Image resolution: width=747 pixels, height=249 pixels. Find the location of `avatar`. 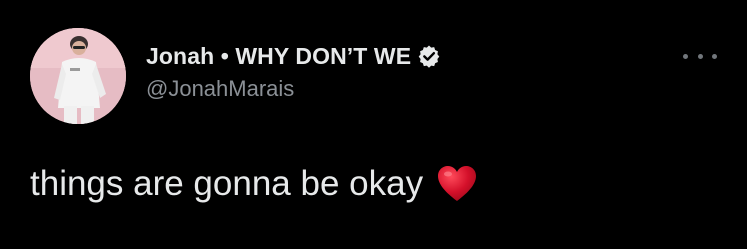

avatar is located at coordinates (78, 76).